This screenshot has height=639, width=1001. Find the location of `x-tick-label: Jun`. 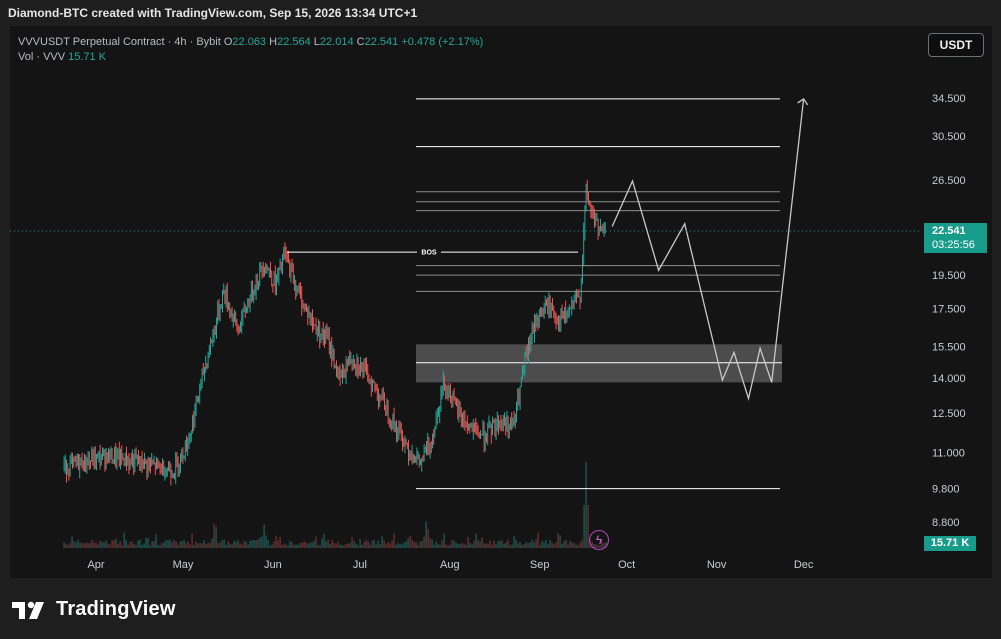

x-tick-label: Jun is located at coordinates (273, 565).